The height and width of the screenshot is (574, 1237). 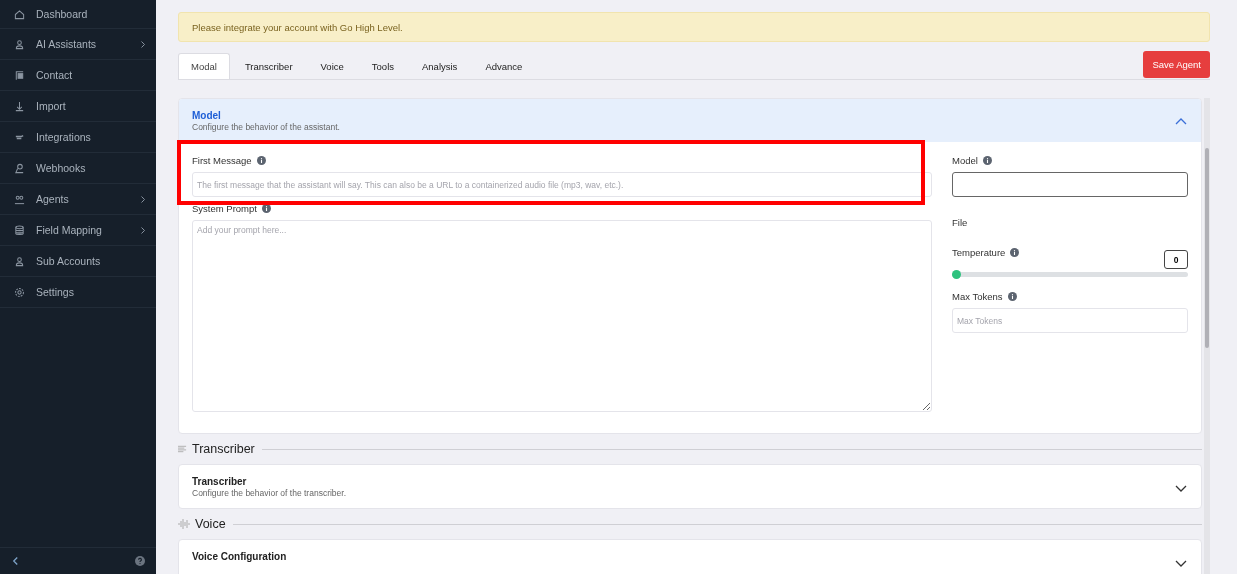 What do you see at coordinates (269, 493) in the screenshot?
I see `panel-subtitle: Configure the behavior of the transcriber.` at bounding box center [269, 493].